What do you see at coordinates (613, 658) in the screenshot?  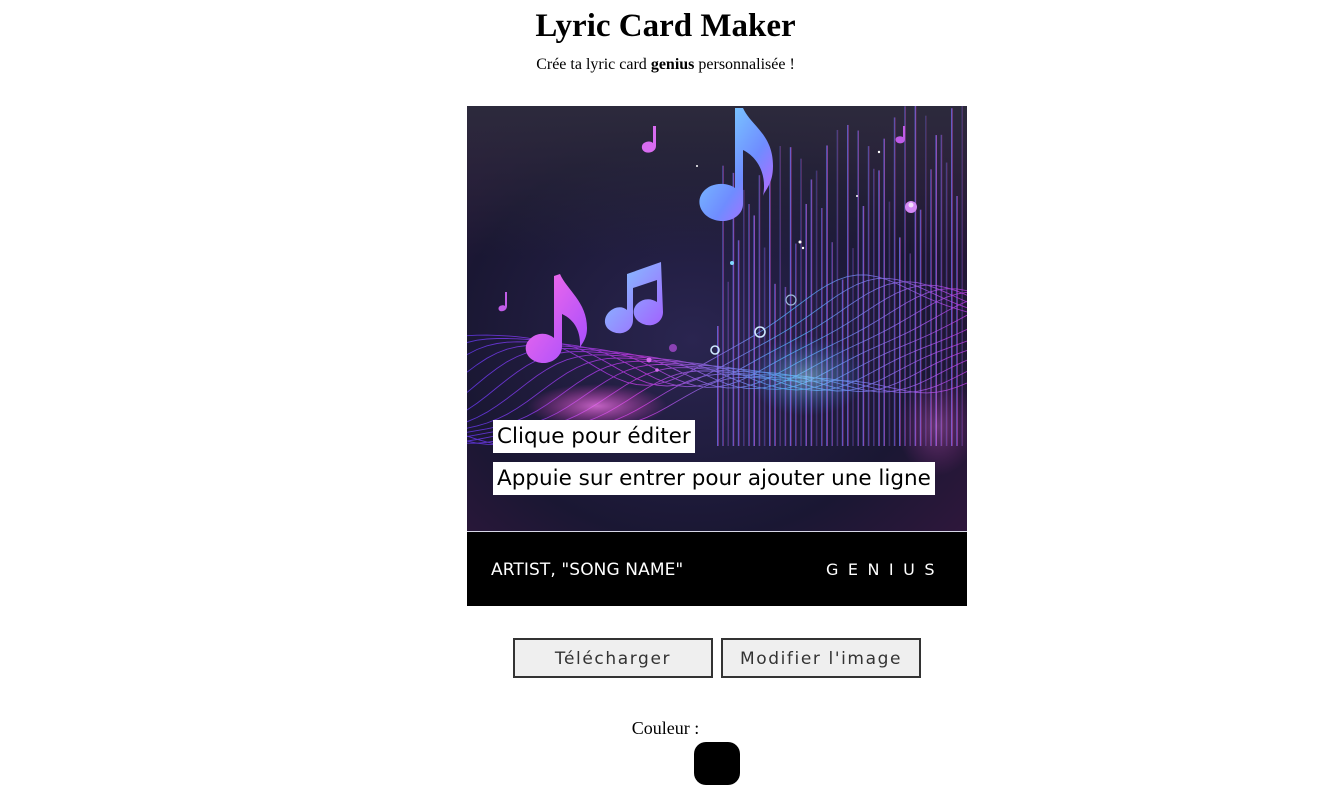 I see `download-button: Télécharger` at bounding box center [613, 658].